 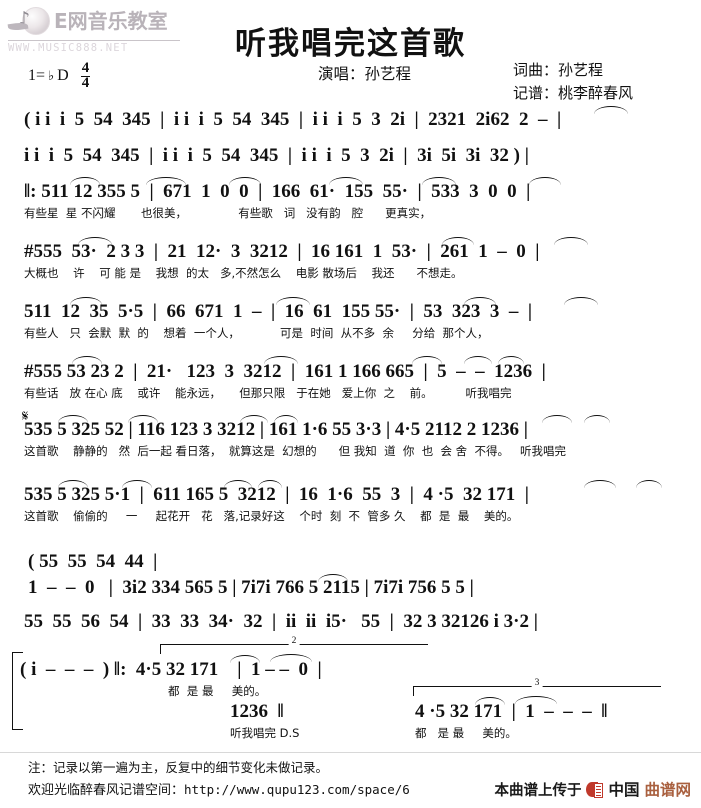 I want to click on upload-site-name-part2: 曲谱网, so click(x=667, y=790).